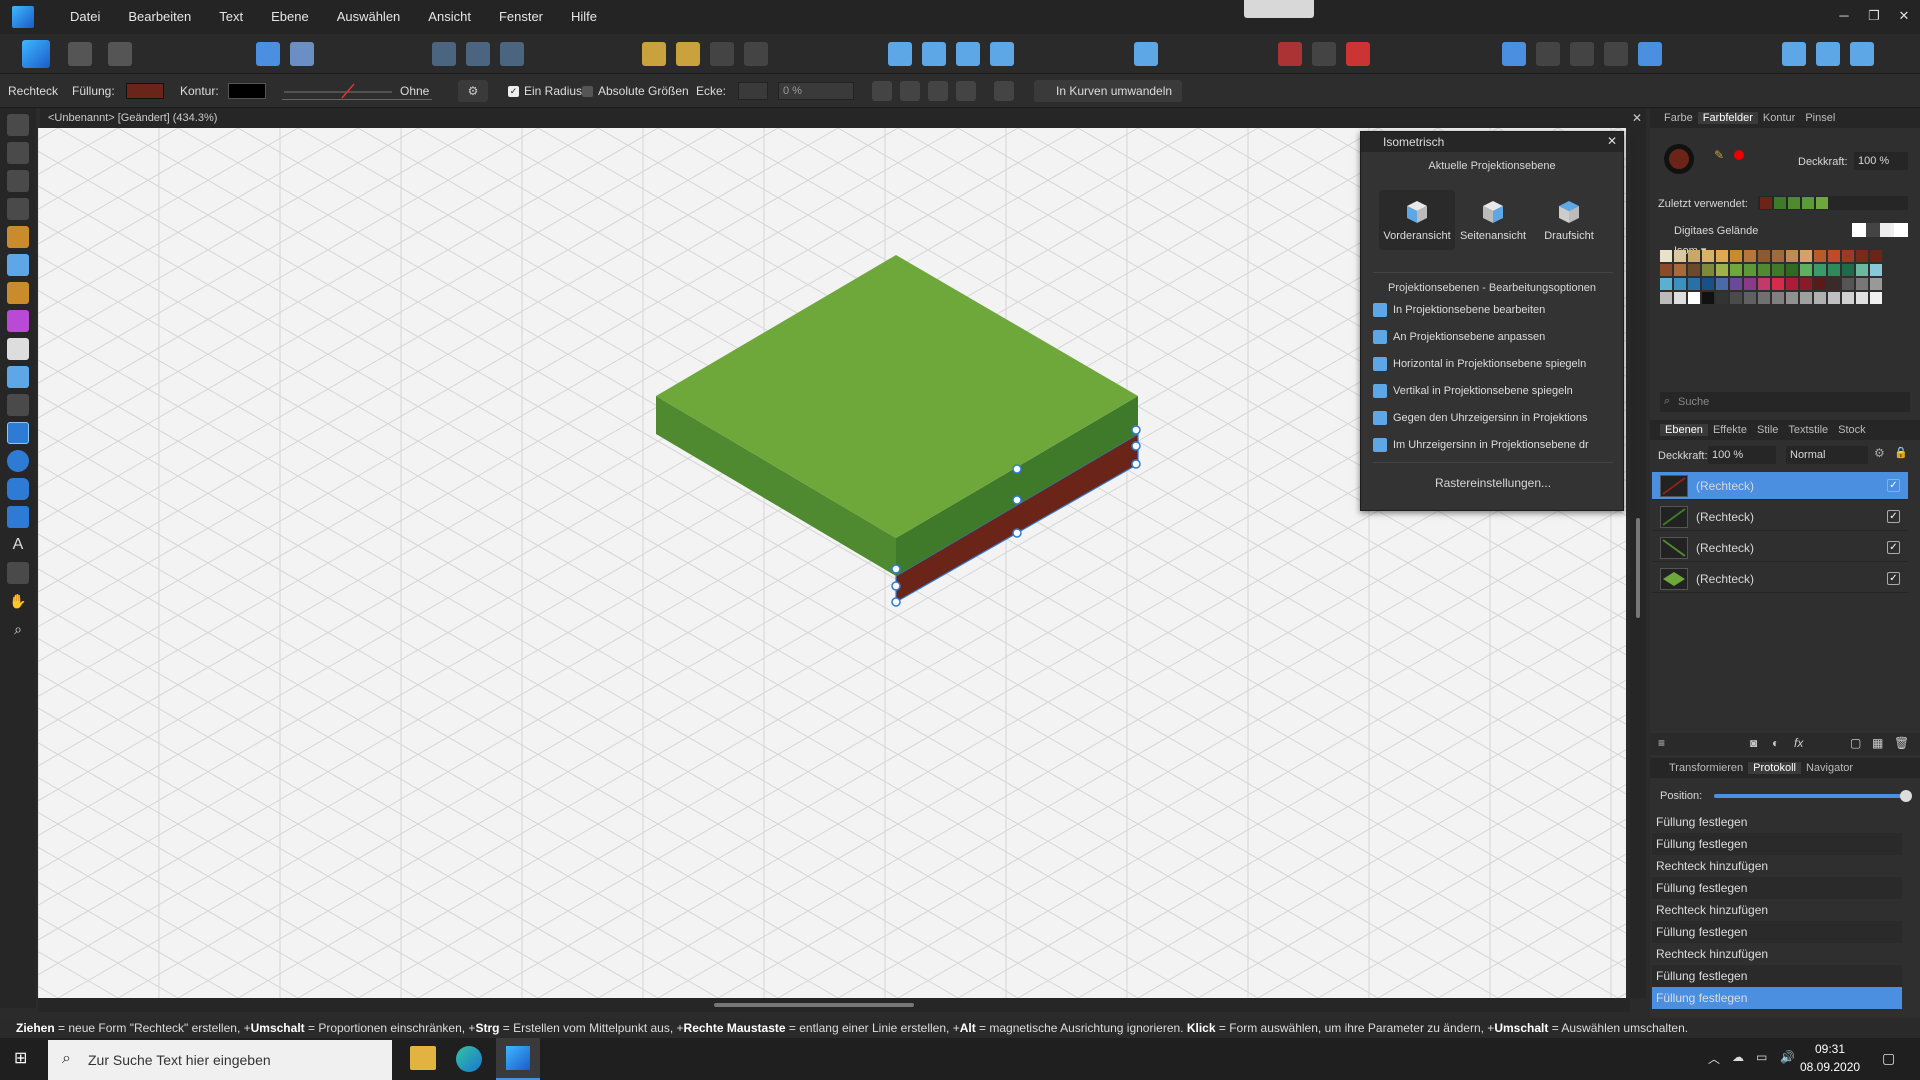 The height and width of the screenshot is (1080, 1920). I want to click on tab-farbfelder: Farbfelder, so click(1727, 118).